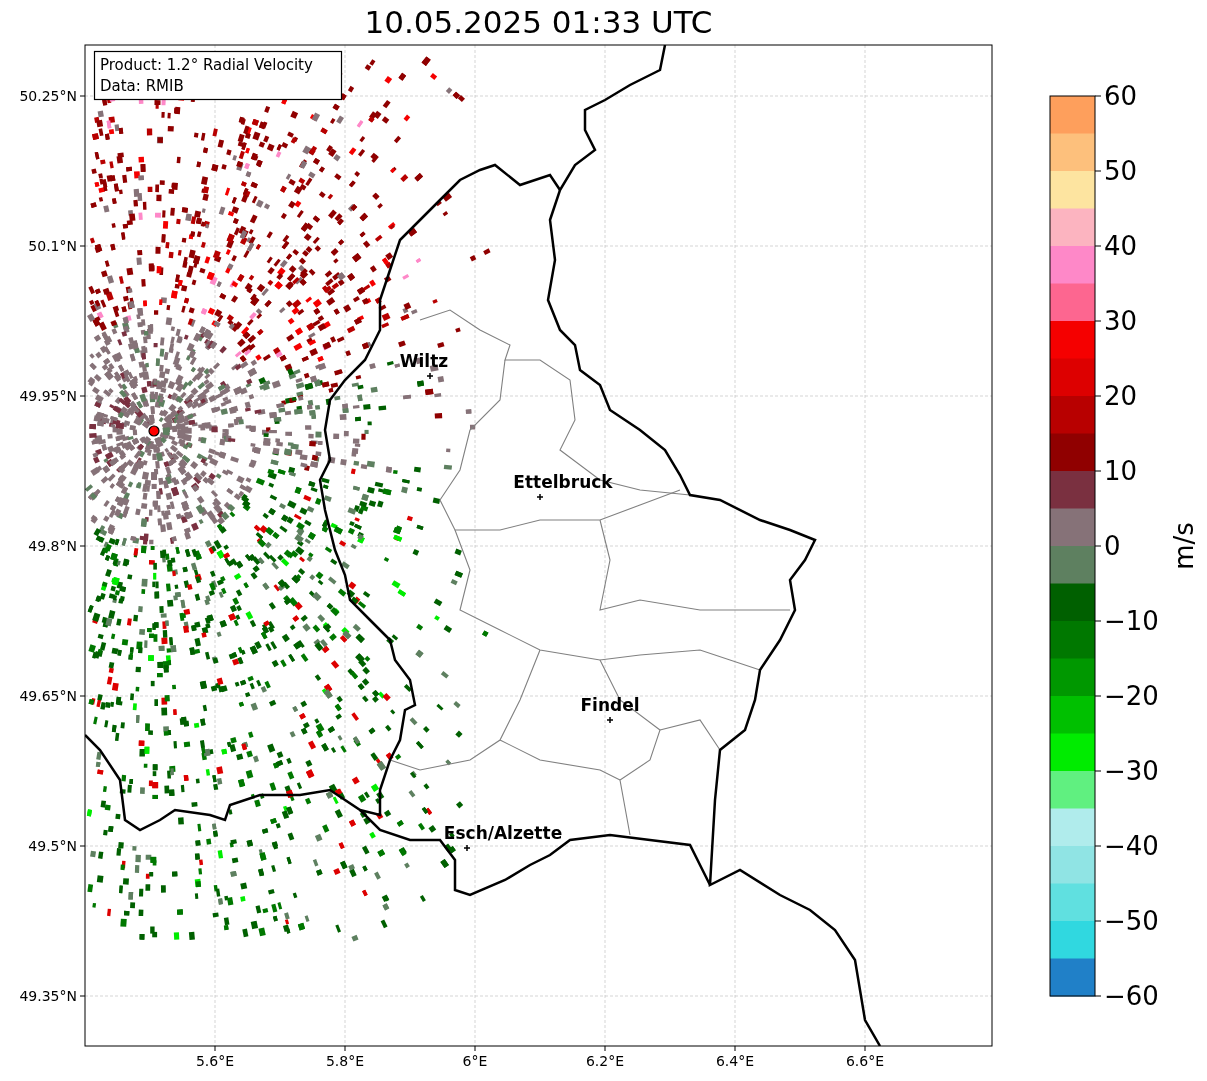 The height and width of the screenshot is (1081, 1207). I want to click on axis-tick-label: 49.95°N, so click(48, 396).